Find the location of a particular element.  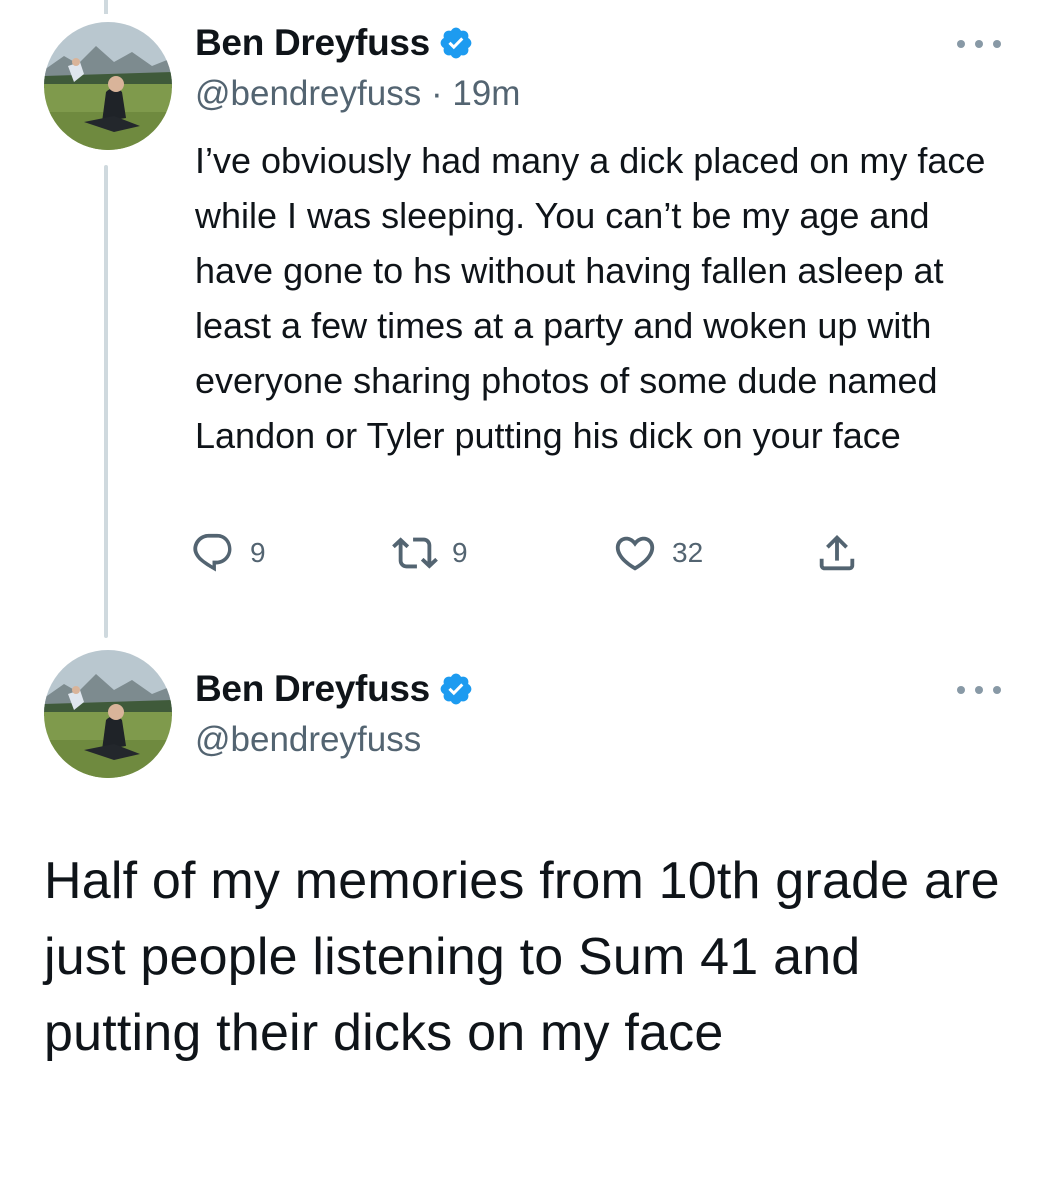

like-icon is located at coordinates (635, 553).